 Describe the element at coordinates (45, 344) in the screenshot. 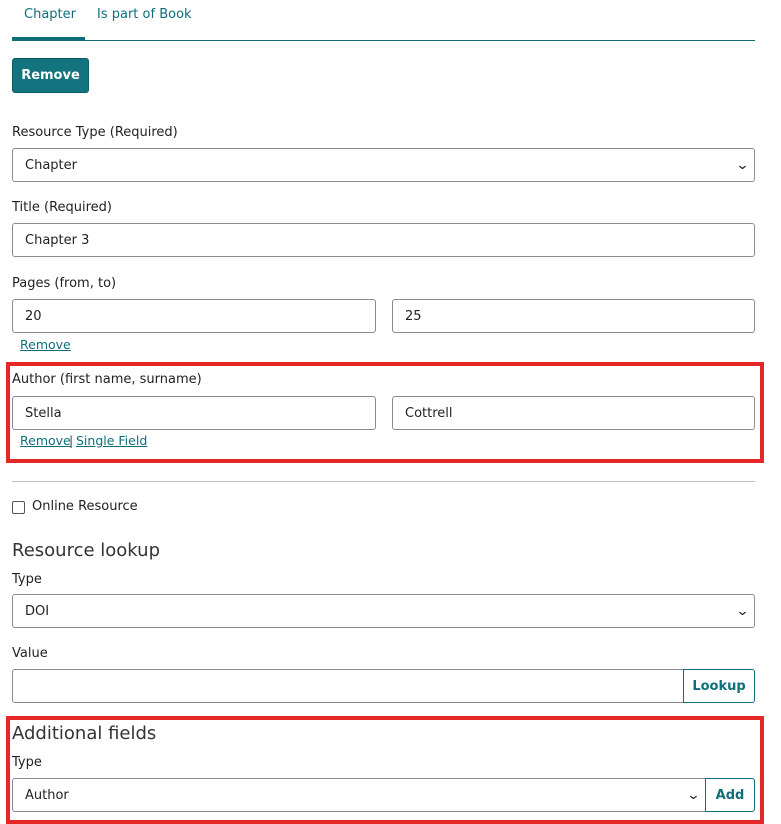

I see `pages-remove-link: Remove` at that location.